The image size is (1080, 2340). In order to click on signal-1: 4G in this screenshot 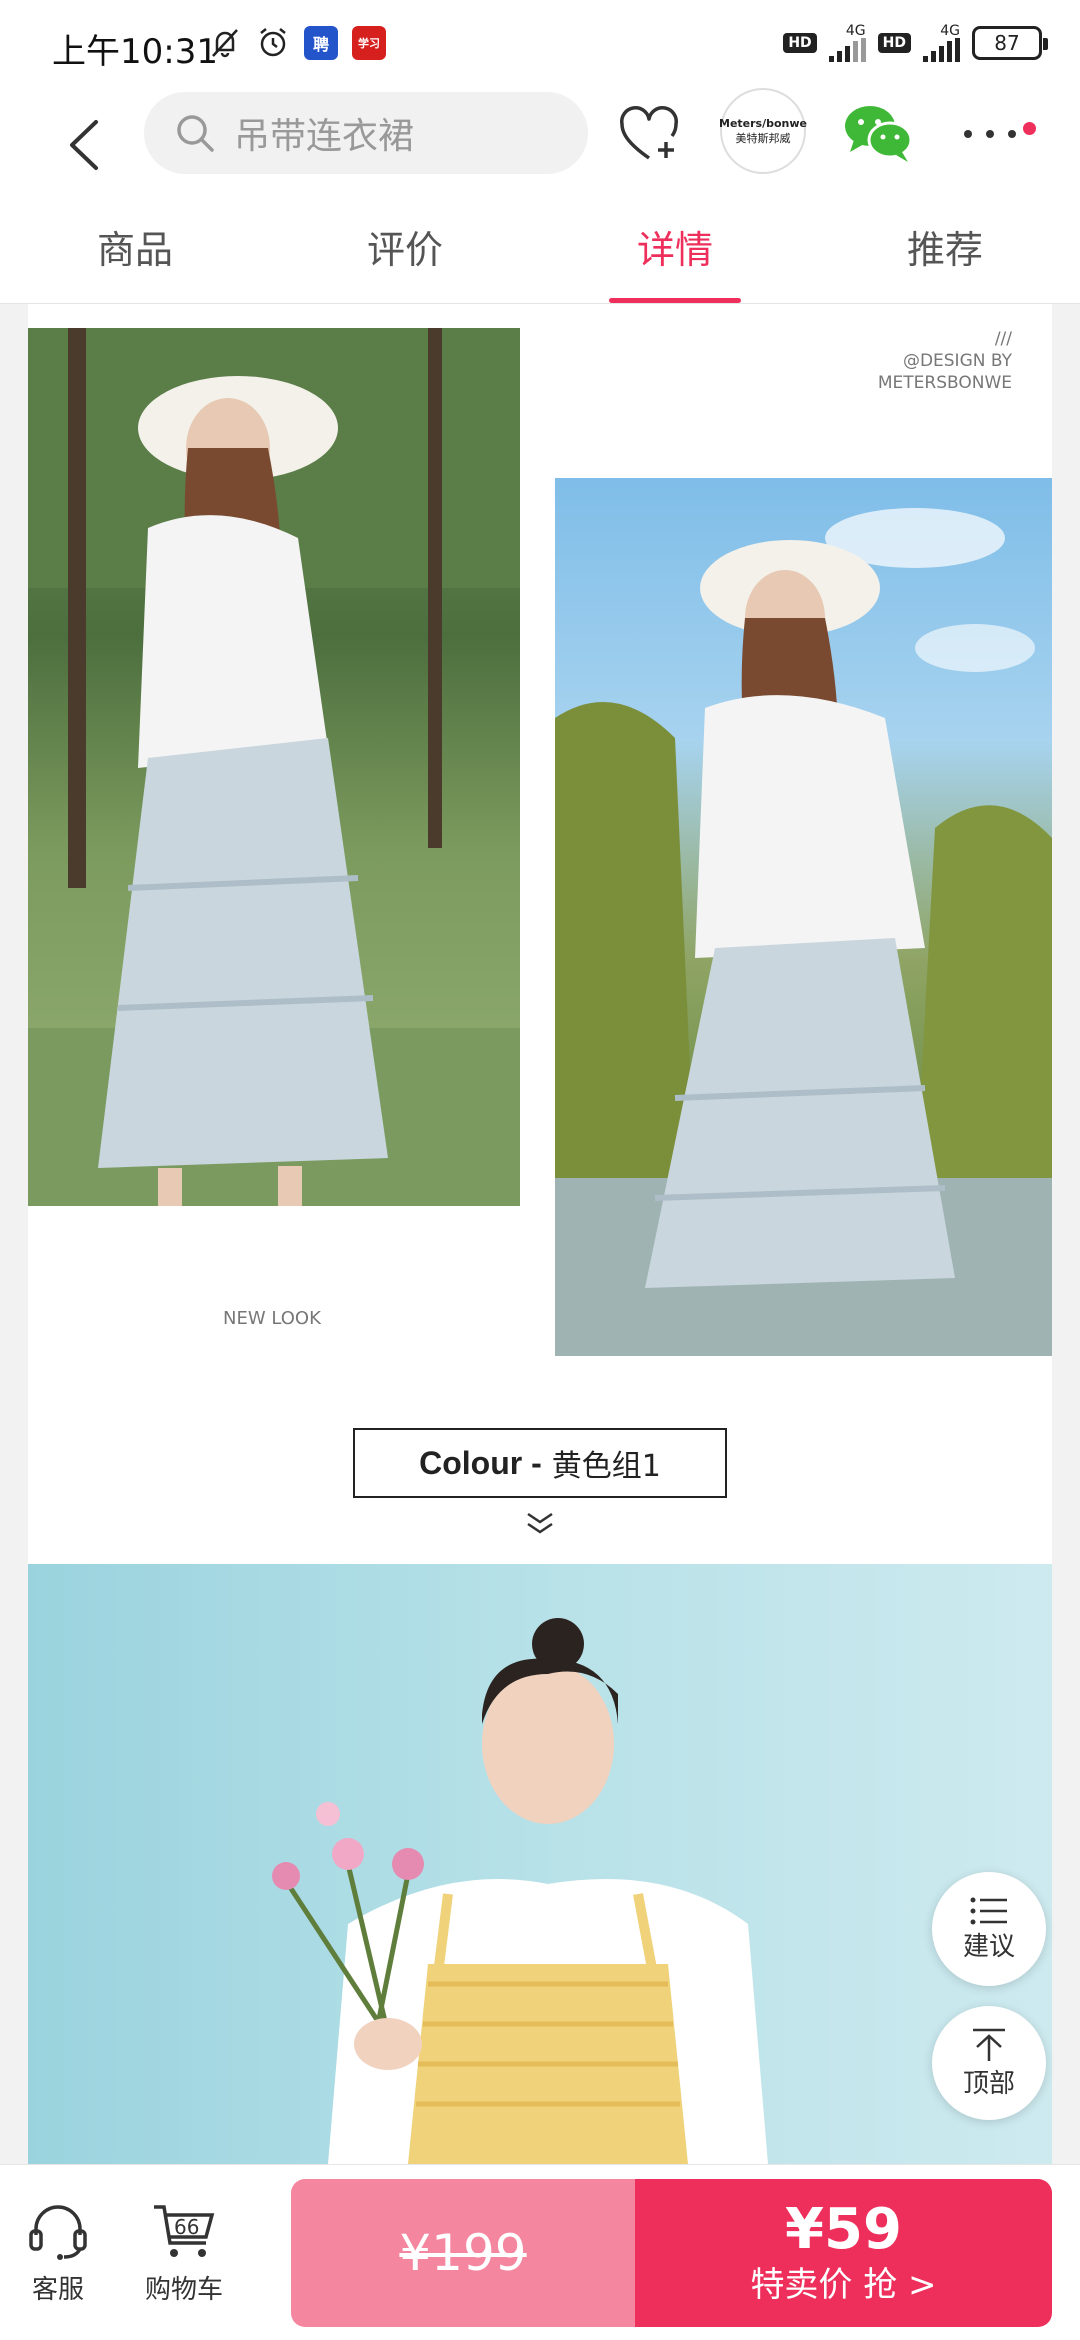, I will do `click(847, 43)`.